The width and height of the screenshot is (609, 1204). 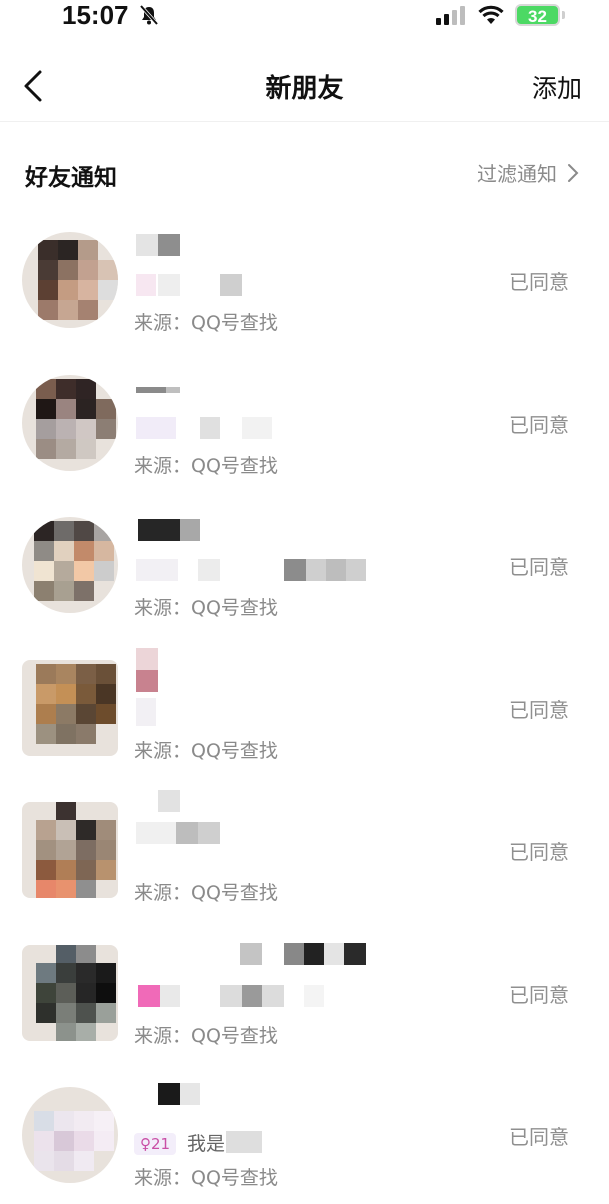 What do you see at coordinates (206, 1144) in the screenshot?
I see `bio-text: 我是` at bounding box center [206, 1144].